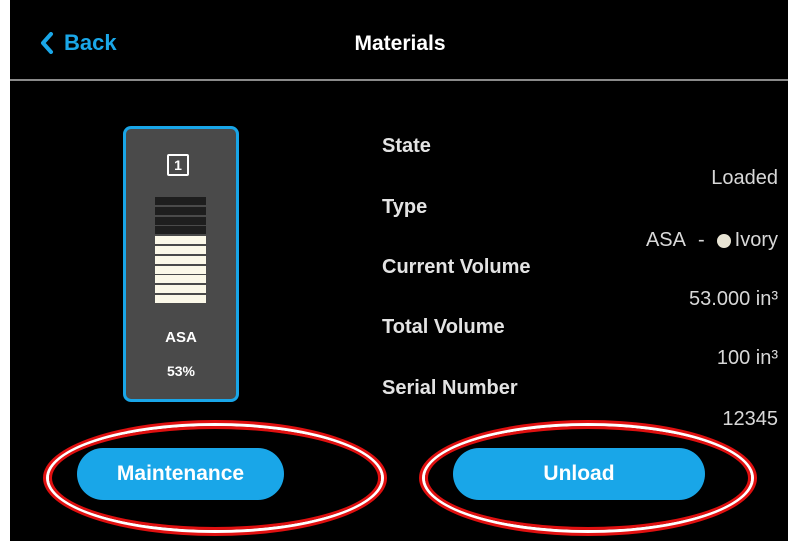 Image resolution: width=788 pixels, height=541 pixels. Describe the element at coordinates (178, 165) in the screenshot. I see `slot-number-badge: 1` at that location.